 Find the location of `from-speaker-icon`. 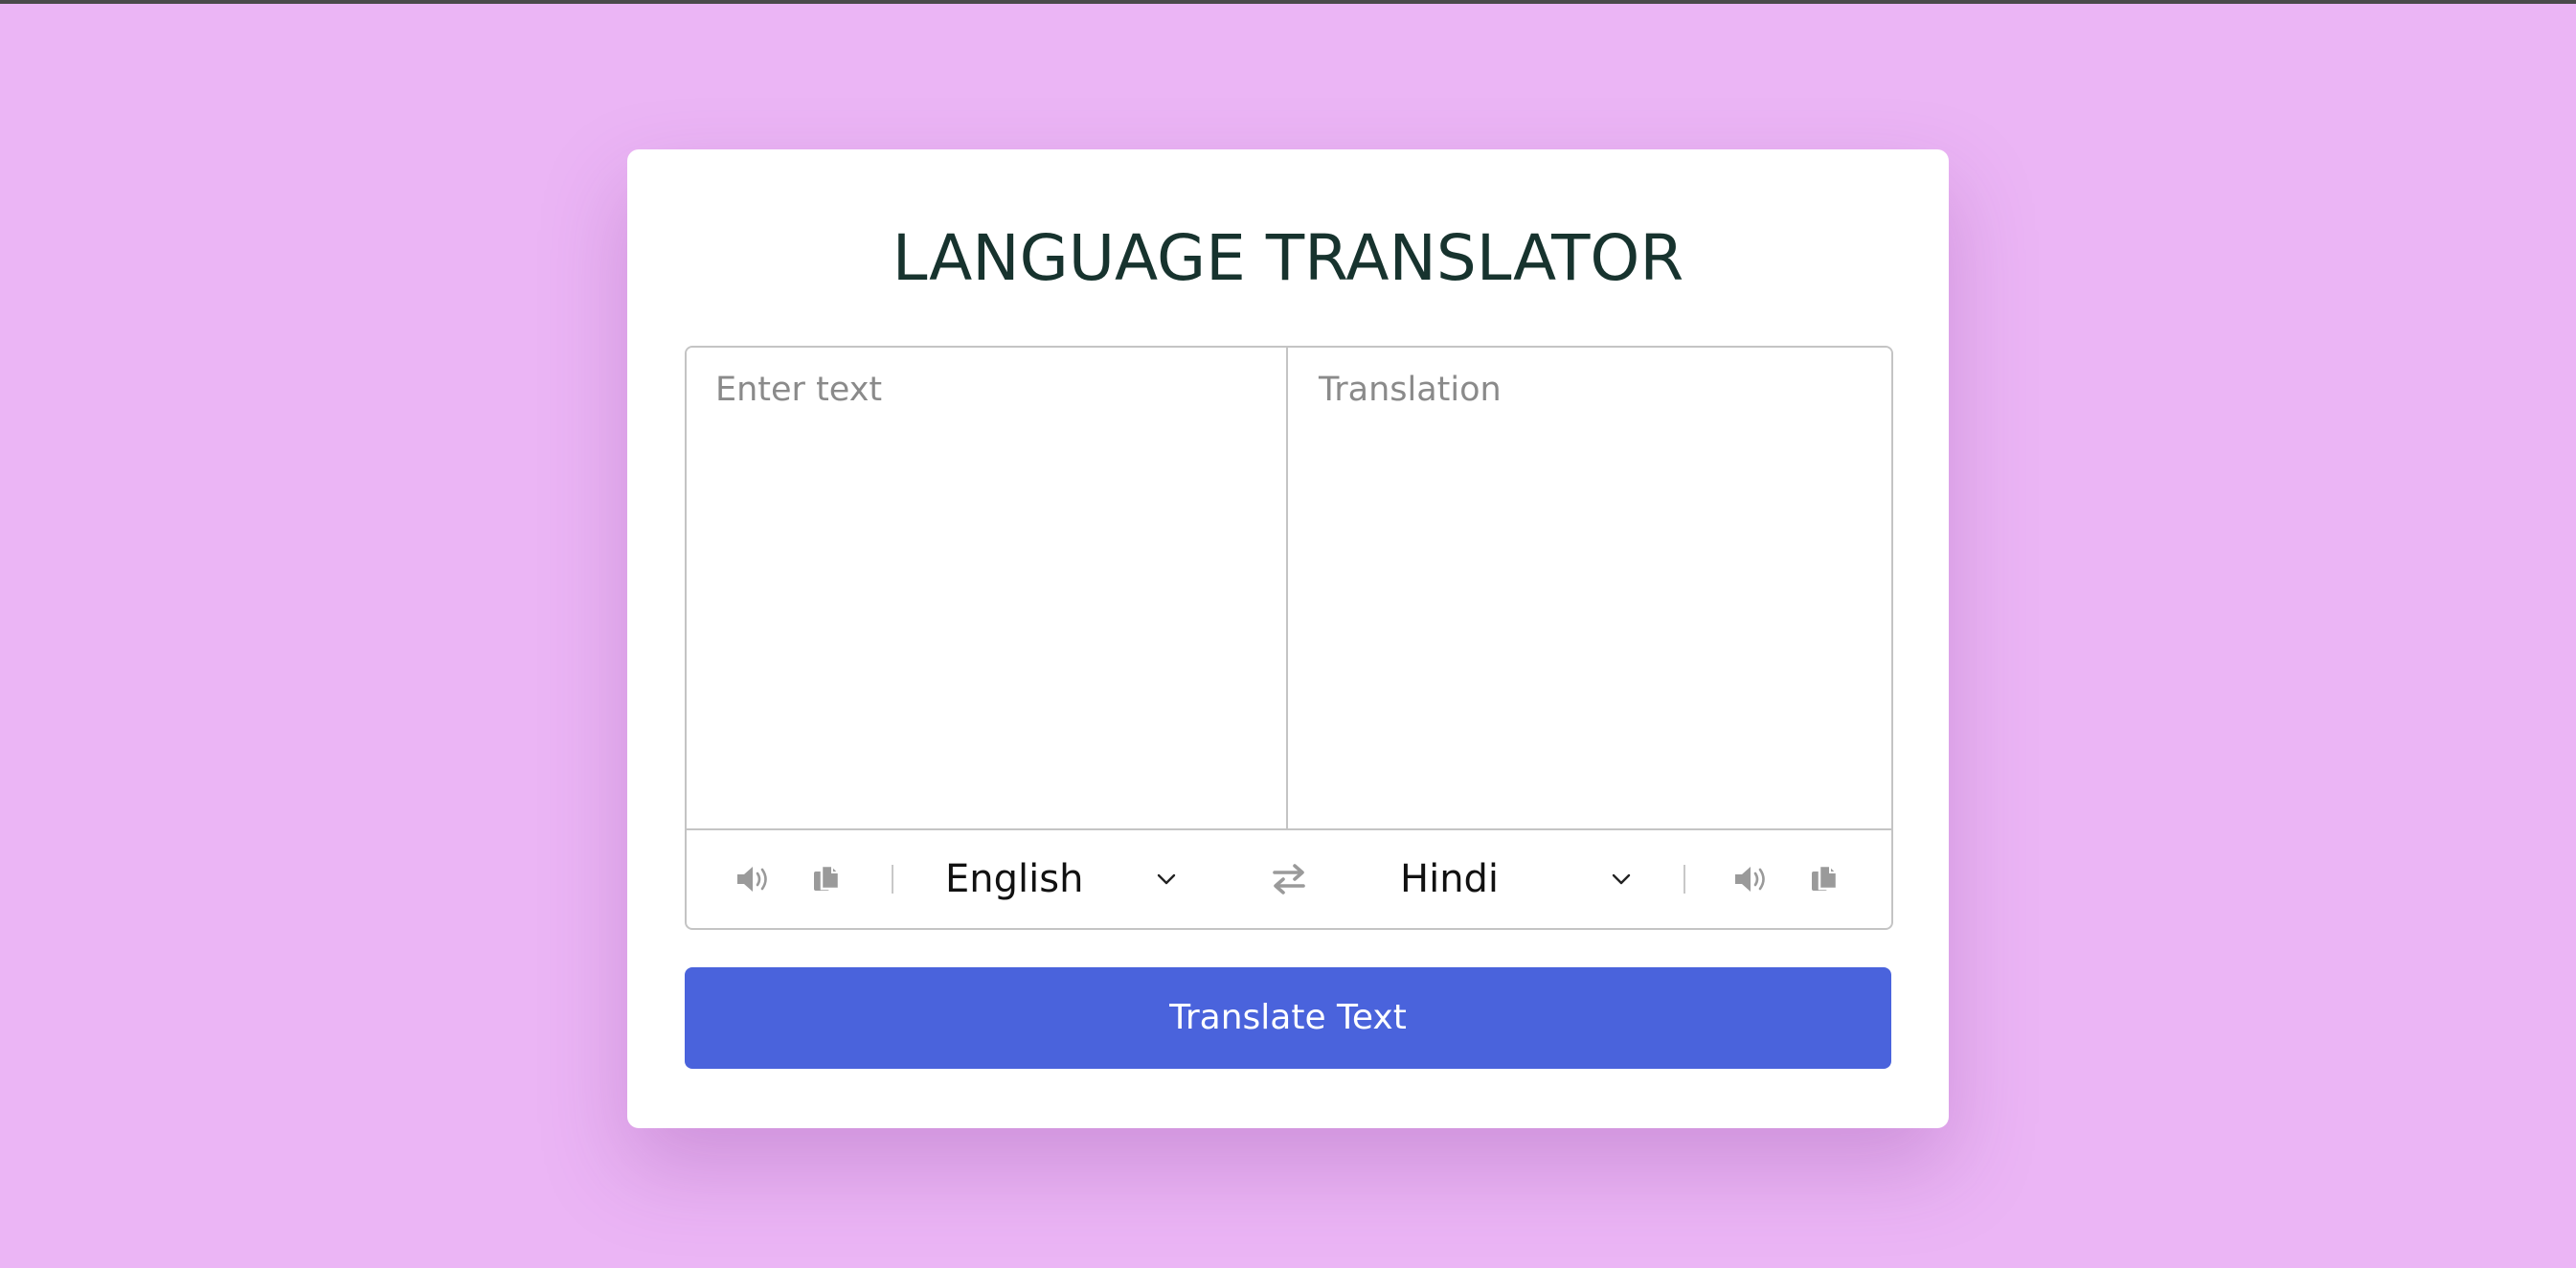

from-speaker-icon is located at coordinates (752, 879).